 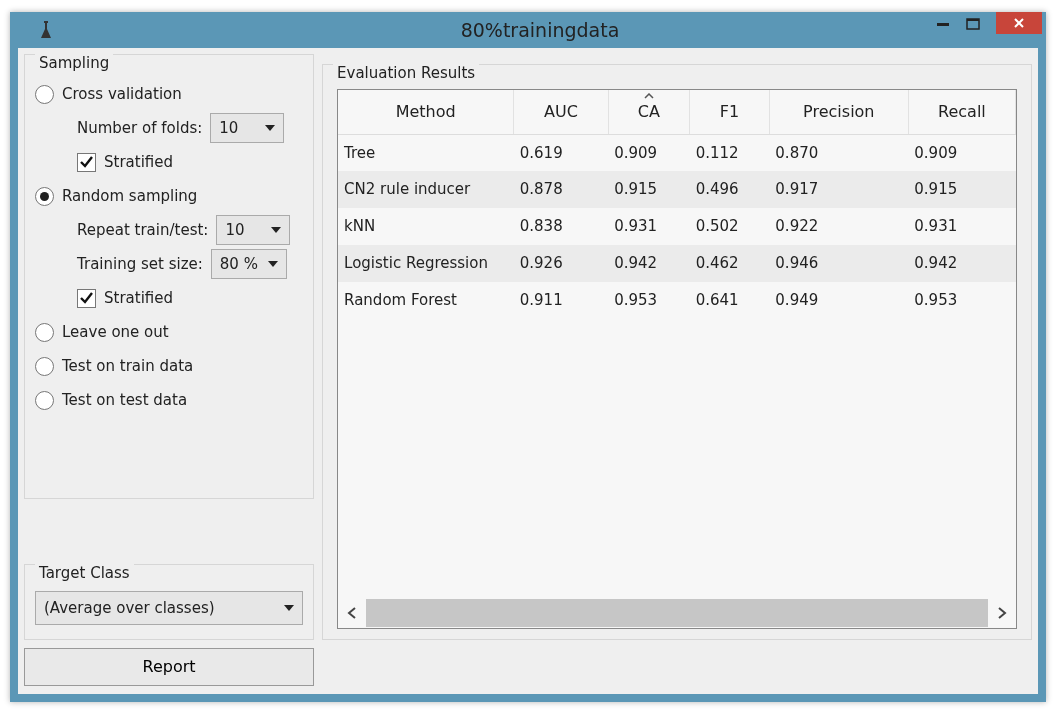 What do you see at coordinates (130, 196) in the screenshot?
I see `radio-label: Random sampling` at bounding box center [130, 196].